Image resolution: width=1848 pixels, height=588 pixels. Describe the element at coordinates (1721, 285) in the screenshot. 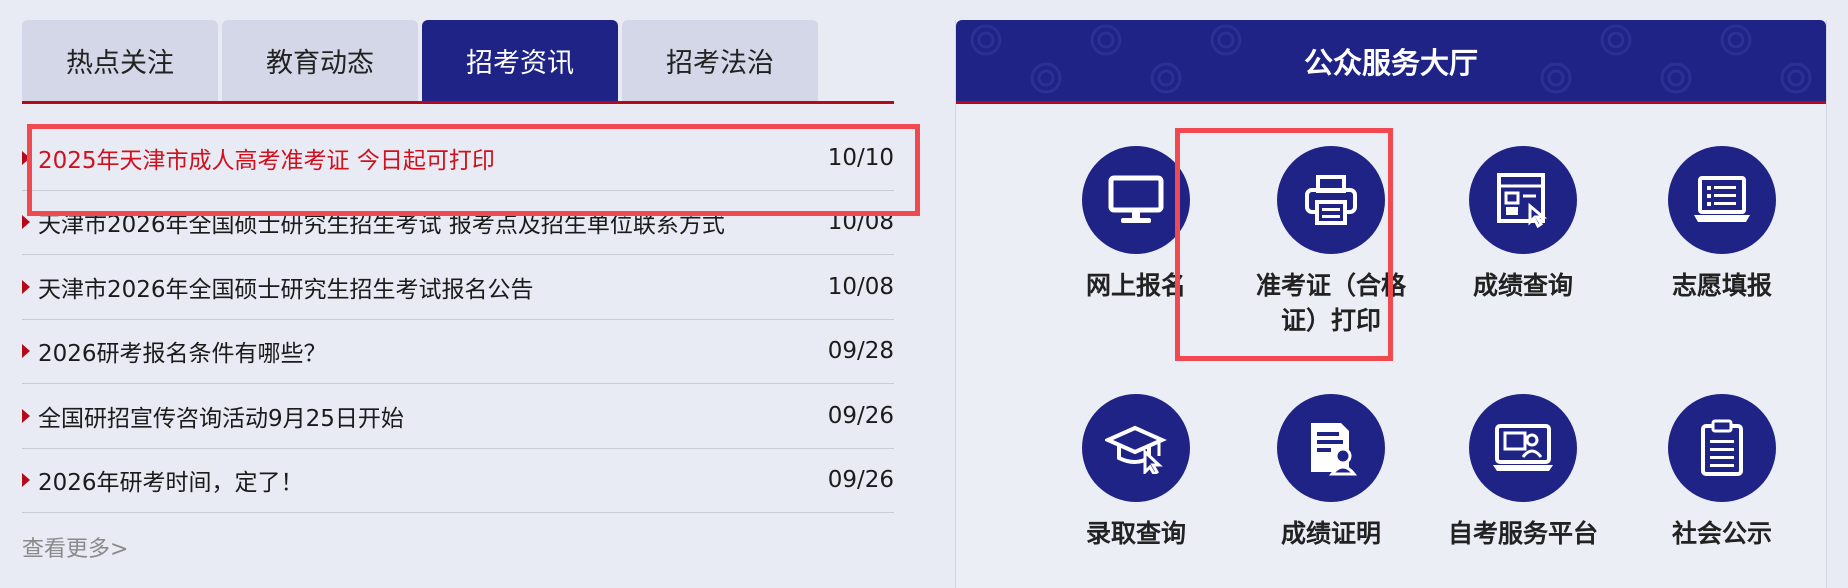

I see `service-label: 志愿填报` at that location.